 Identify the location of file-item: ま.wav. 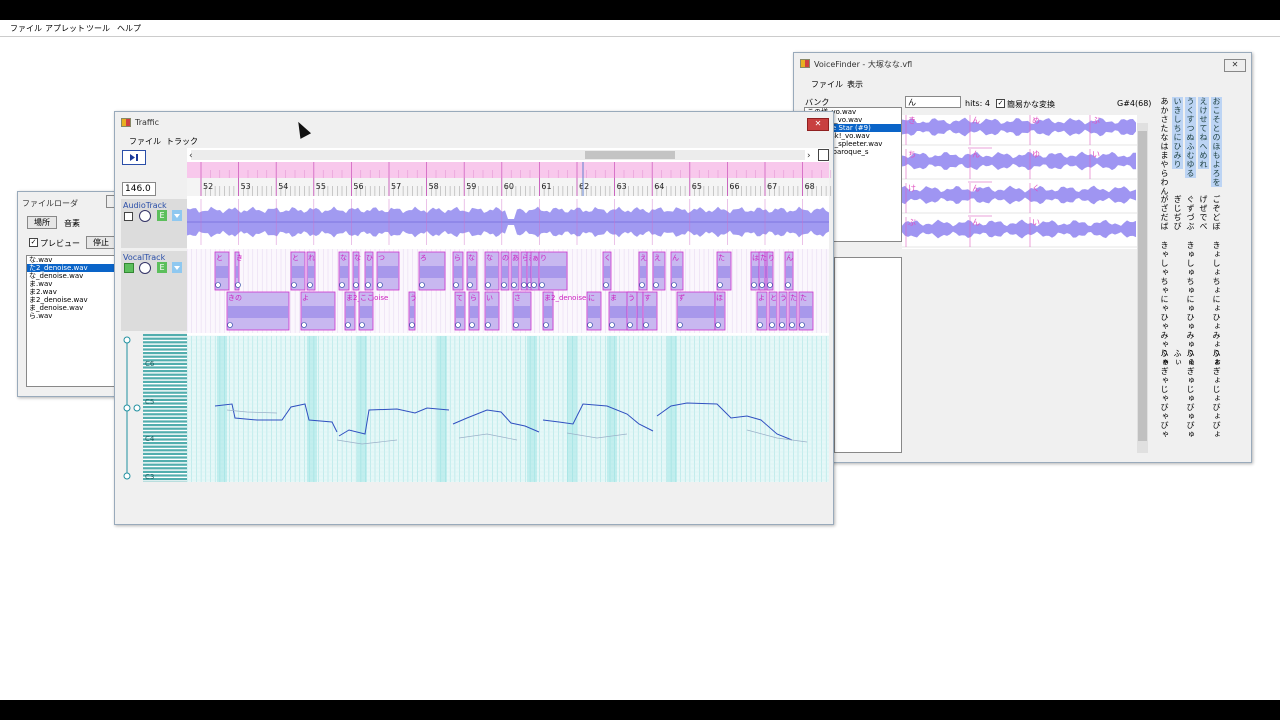
(76, 284).